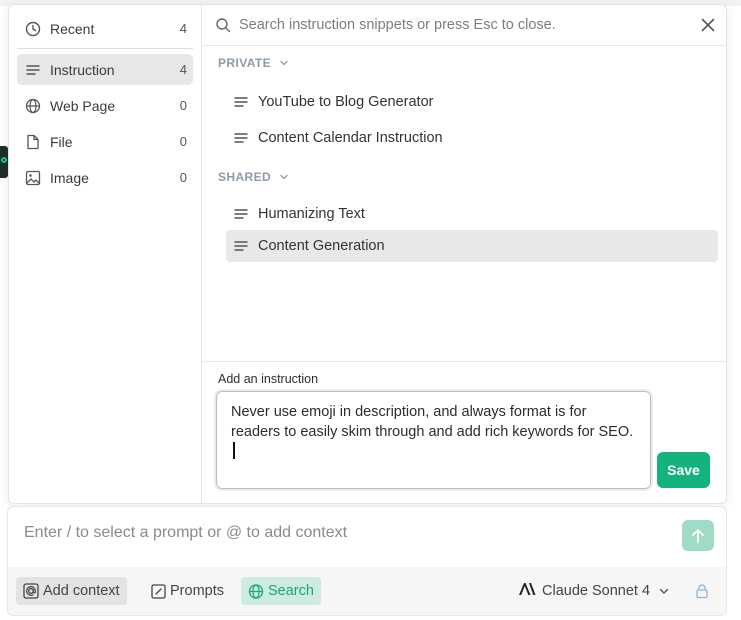 Image resolution: width=741 pixels, height=620 pixels. Describe the element at coordinates (683, 470) in the screenshot. I see `save-button: Save` at that location.